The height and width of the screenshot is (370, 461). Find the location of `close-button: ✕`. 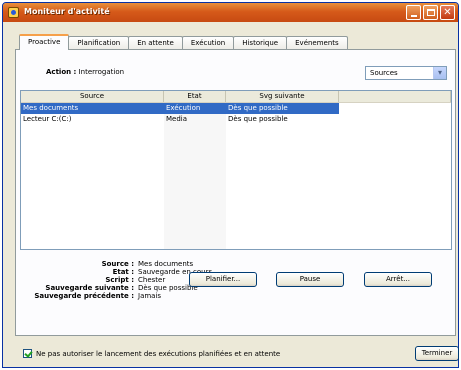

close-button: ✕ is located at coordinates (447, 12).